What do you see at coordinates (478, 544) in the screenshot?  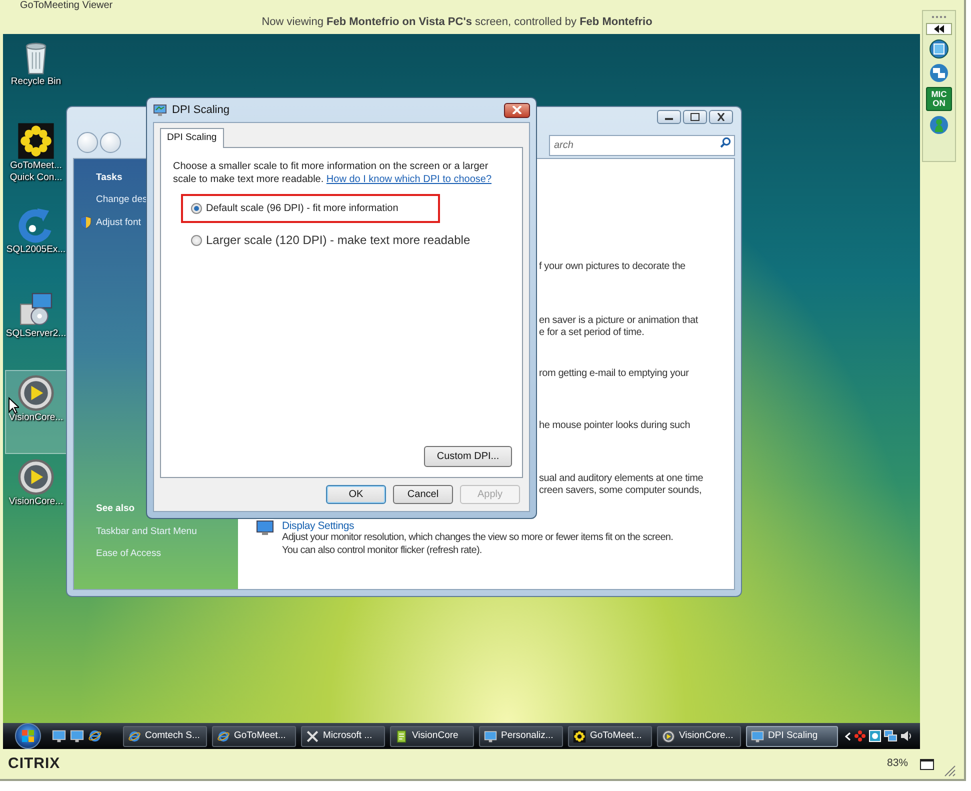 I see `description-text: Adjust your monitor resolution, which changes the view so more or fewer items fit on the screen. You can also control monitor flicker (refresh rate).` at bounding box center [478, 544].